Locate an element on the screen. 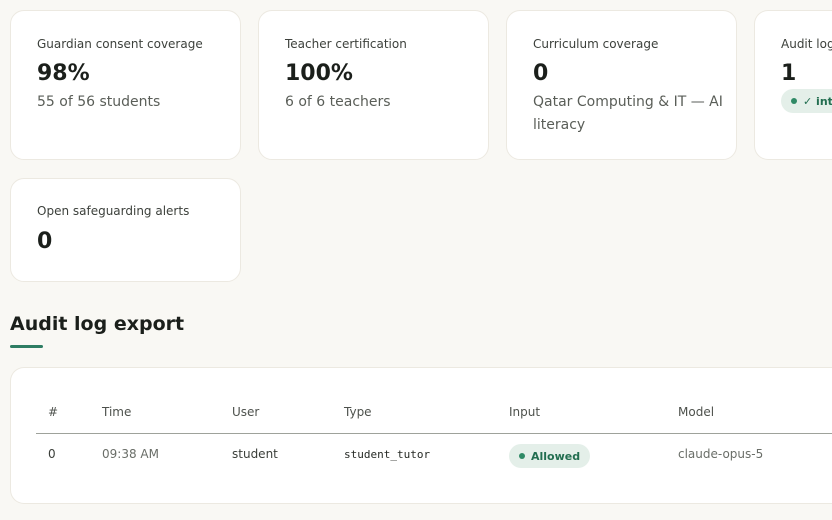 The image size is (832, 520). stat-subtext: 6 of 6 teachers is located at coordinates (338, 102).